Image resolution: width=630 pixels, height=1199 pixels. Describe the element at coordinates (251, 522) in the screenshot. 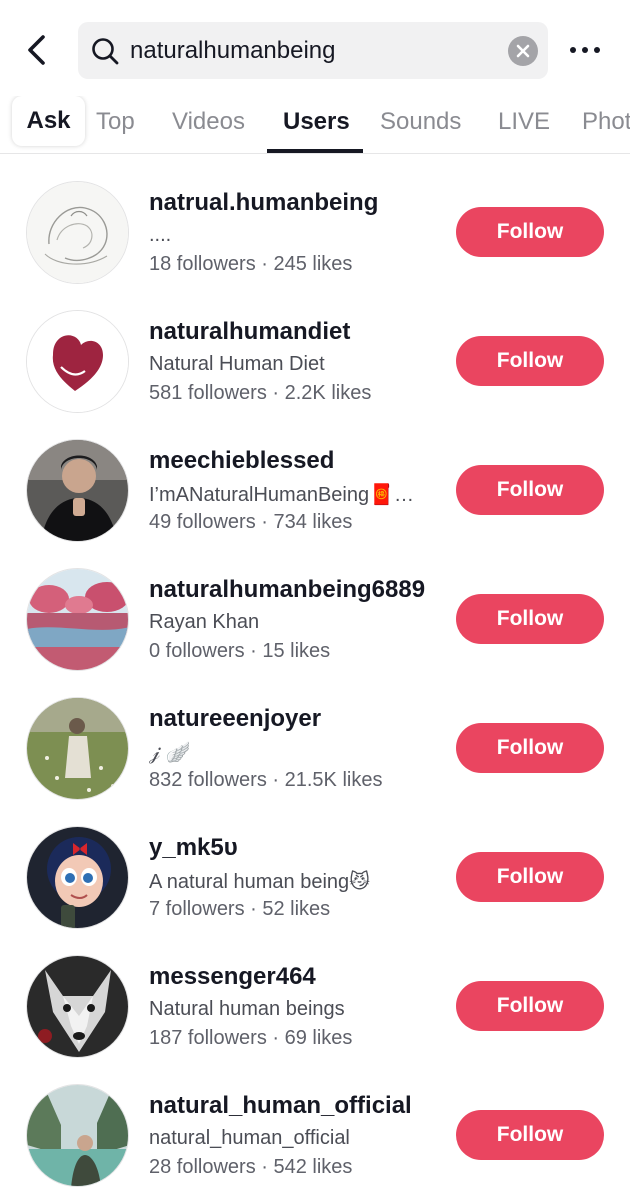

I see `user-stats: 49 followers · 734 likes` at that location.